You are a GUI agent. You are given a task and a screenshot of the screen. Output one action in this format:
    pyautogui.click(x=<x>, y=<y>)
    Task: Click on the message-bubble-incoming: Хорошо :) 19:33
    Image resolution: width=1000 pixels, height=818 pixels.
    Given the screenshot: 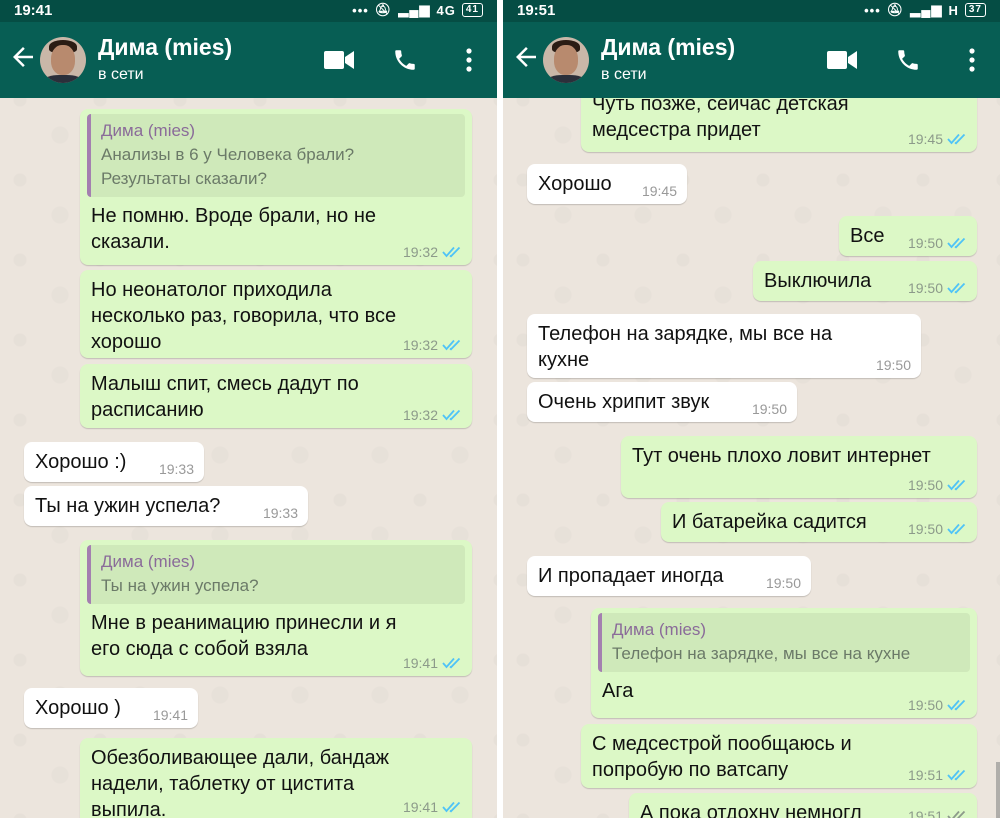 What is the action you would take?
    pyautogui.click(x=114, y=462)
    